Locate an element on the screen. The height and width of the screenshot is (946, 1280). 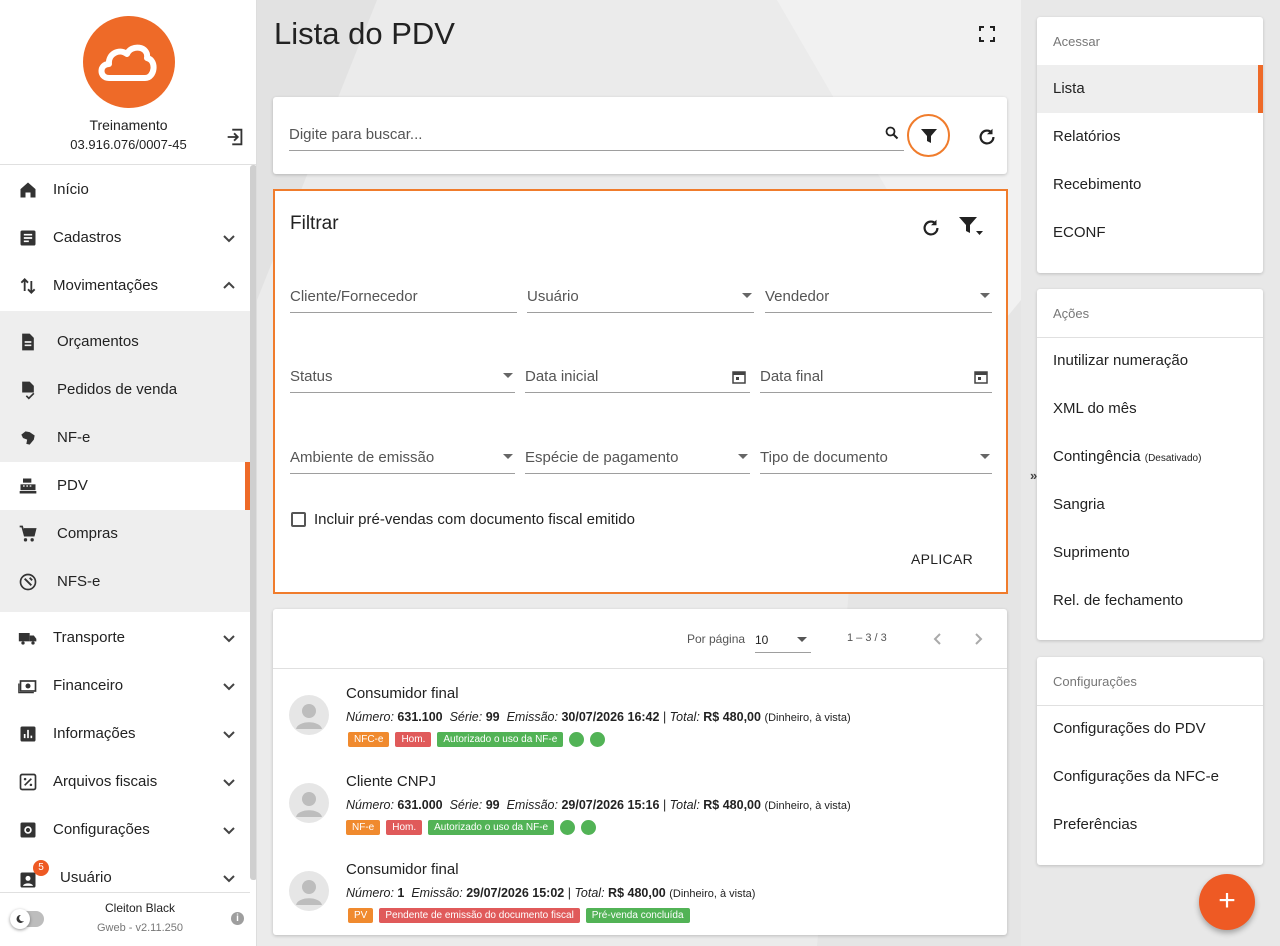
link-relatorios: Relatórios is located at coordinates (1150, 137).